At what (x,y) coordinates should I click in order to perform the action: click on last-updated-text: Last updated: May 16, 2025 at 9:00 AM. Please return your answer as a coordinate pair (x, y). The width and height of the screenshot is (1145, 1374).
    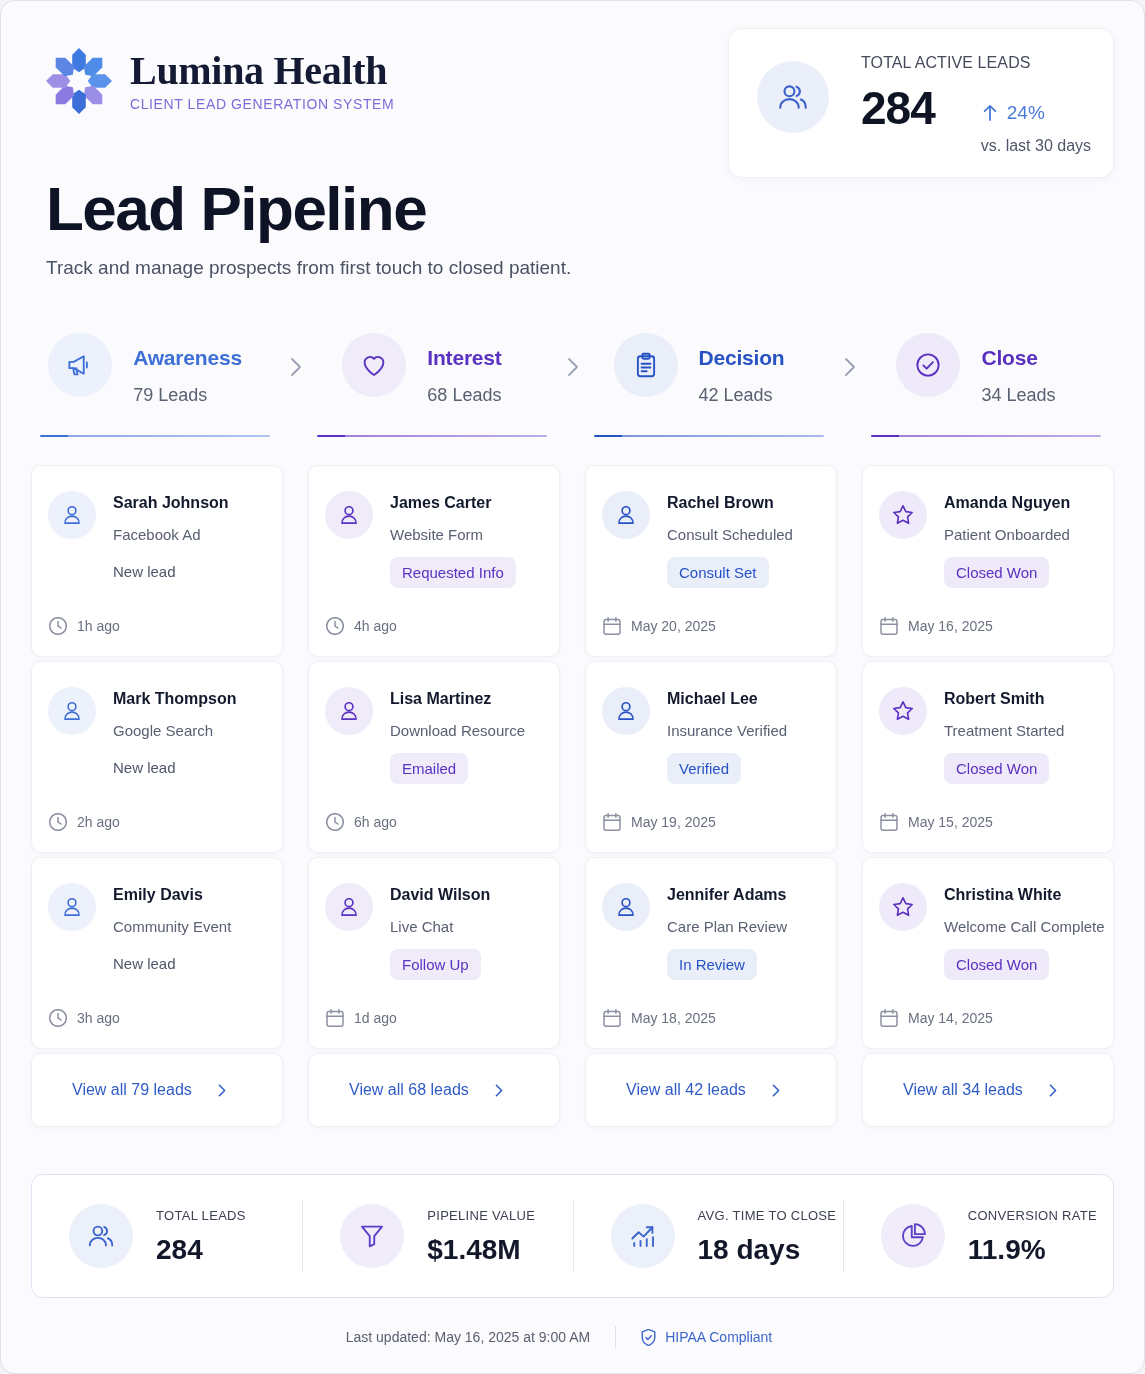
    Looking at the image, I should click on (468, 1337).